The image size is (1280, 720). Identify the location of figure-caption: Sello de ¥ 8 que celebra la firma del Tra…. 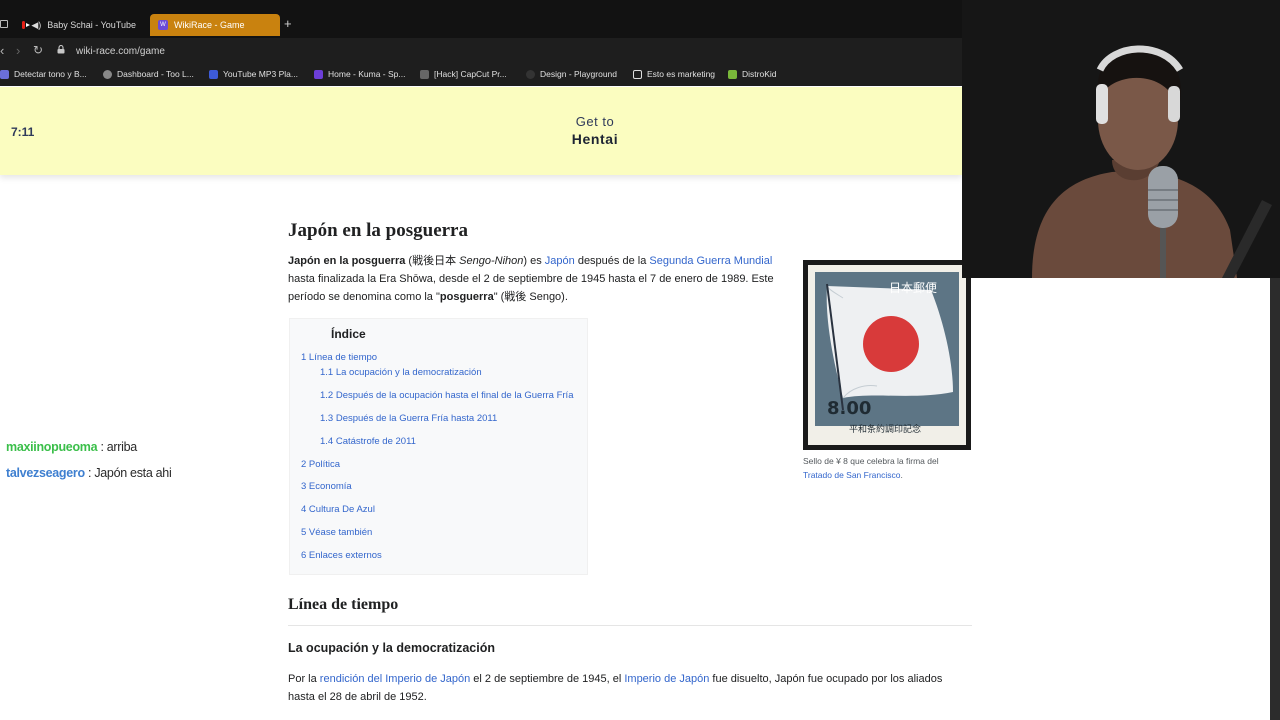
(888, 468).